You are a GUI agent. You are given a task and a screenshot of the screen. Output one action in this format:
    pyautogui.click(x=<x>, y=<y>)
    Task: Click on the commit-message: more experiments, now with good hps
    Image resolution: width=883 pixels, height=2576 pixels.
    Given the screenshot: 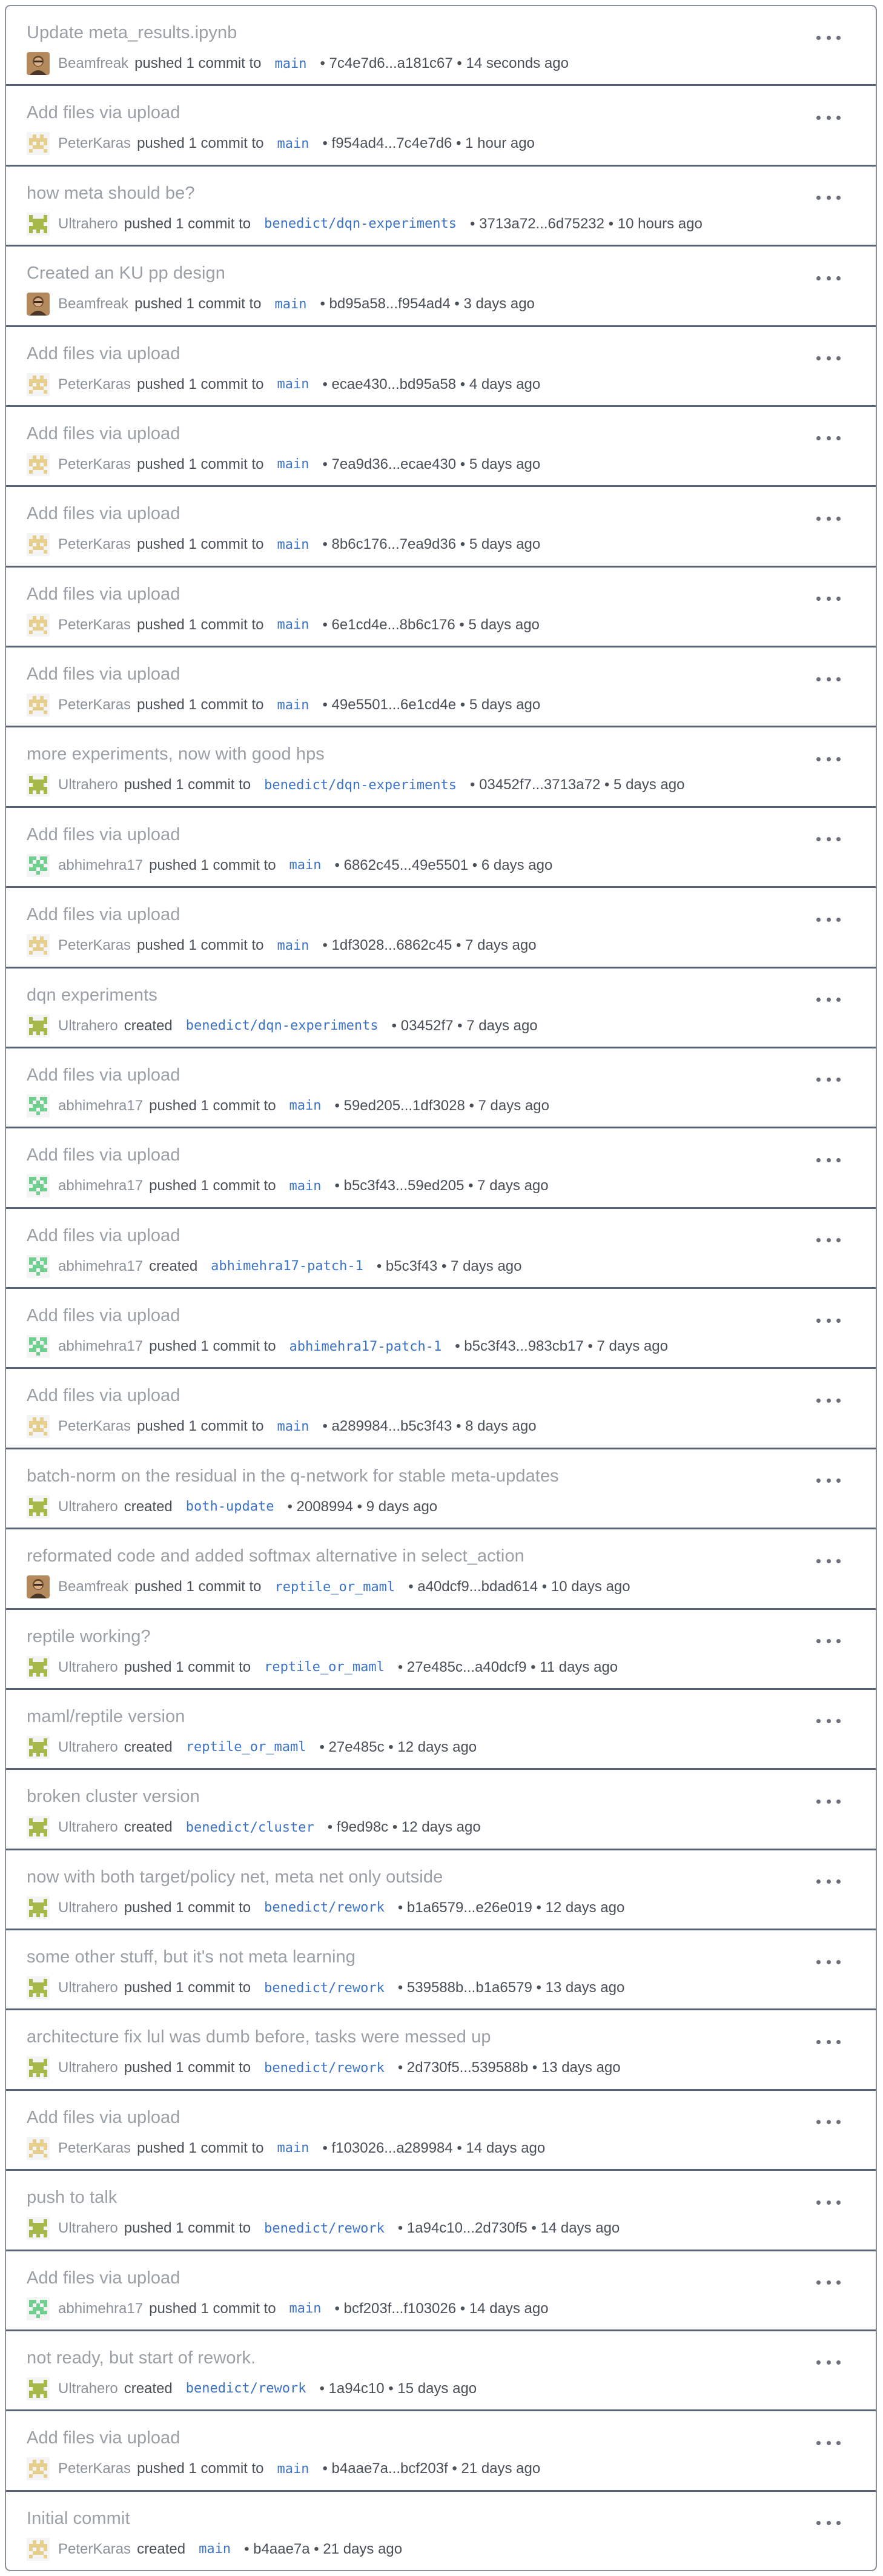 What is the action you would take?
    pyautogui.click(x=176, y=754)
    